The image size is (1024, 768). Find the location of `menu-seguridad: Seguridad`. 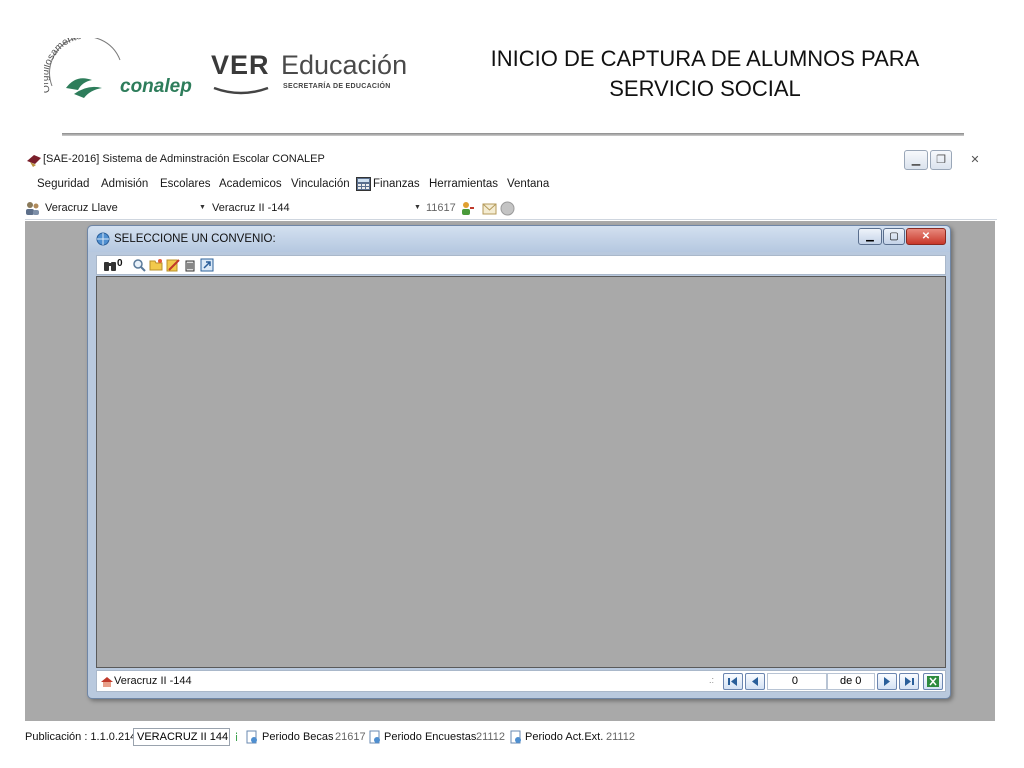

menu-seguridad: Seguridad is located at coordinates (63, 184).